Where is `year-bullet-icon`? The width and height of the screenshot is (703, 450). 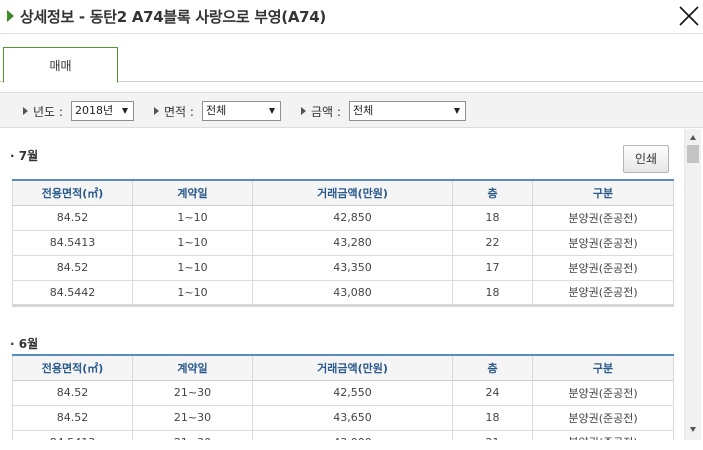 year-bullet-icon is located at coordinates (25, 111).